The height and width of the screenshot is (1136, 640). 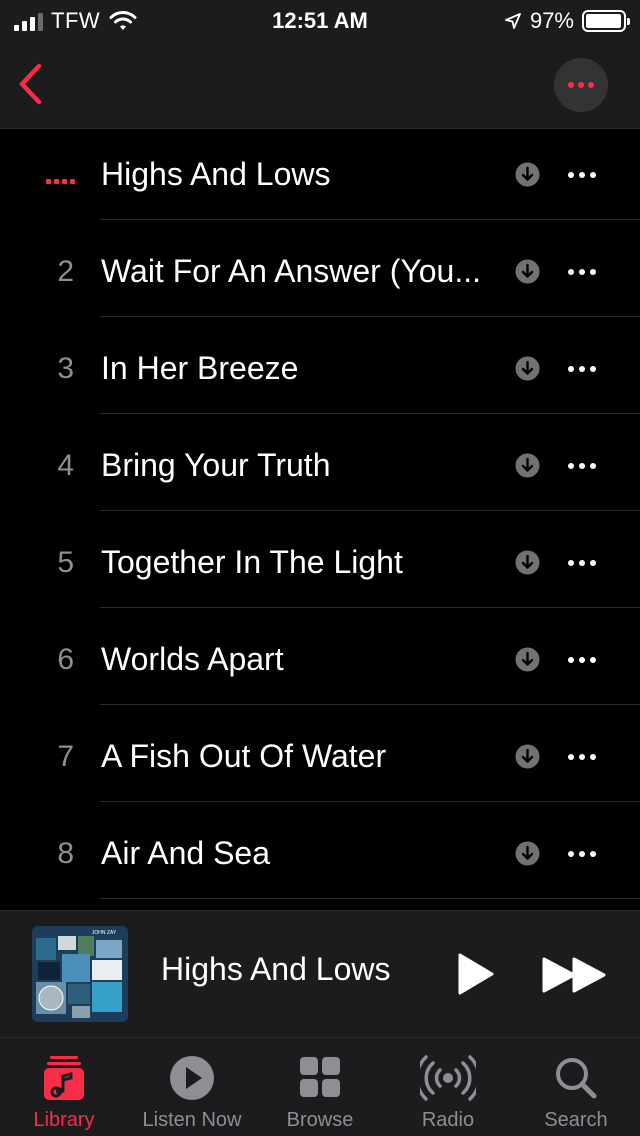 I want to click on play-icon, so click(x=476, y=974).